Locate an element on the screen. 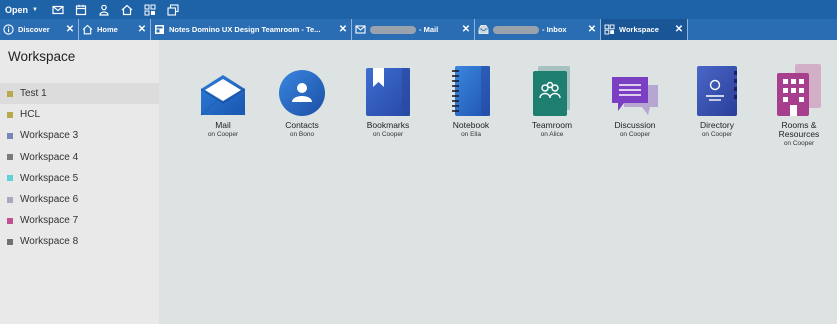 The width and height of the screenshot is (837, 324). app-tile-bookmarks: Bookmarks on Cooper is located at coordinates (388, 103).